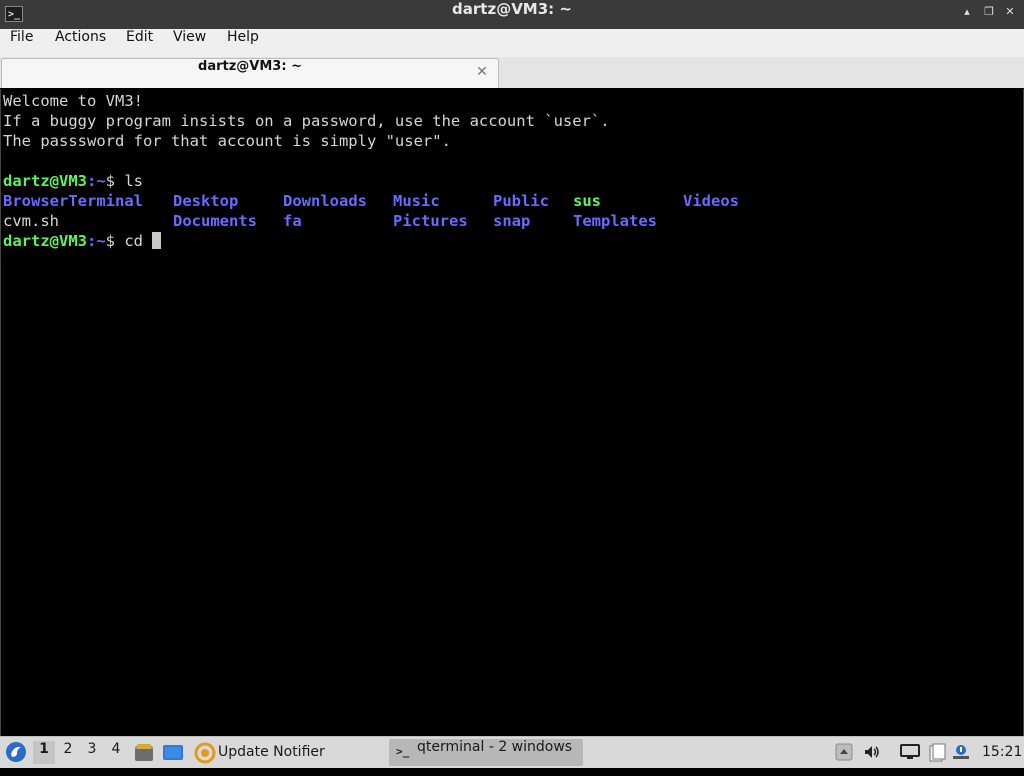 Image resolution: width=1024 pixels, height=776 pixels. I want to click on desktop-icon, so click(173, 752).